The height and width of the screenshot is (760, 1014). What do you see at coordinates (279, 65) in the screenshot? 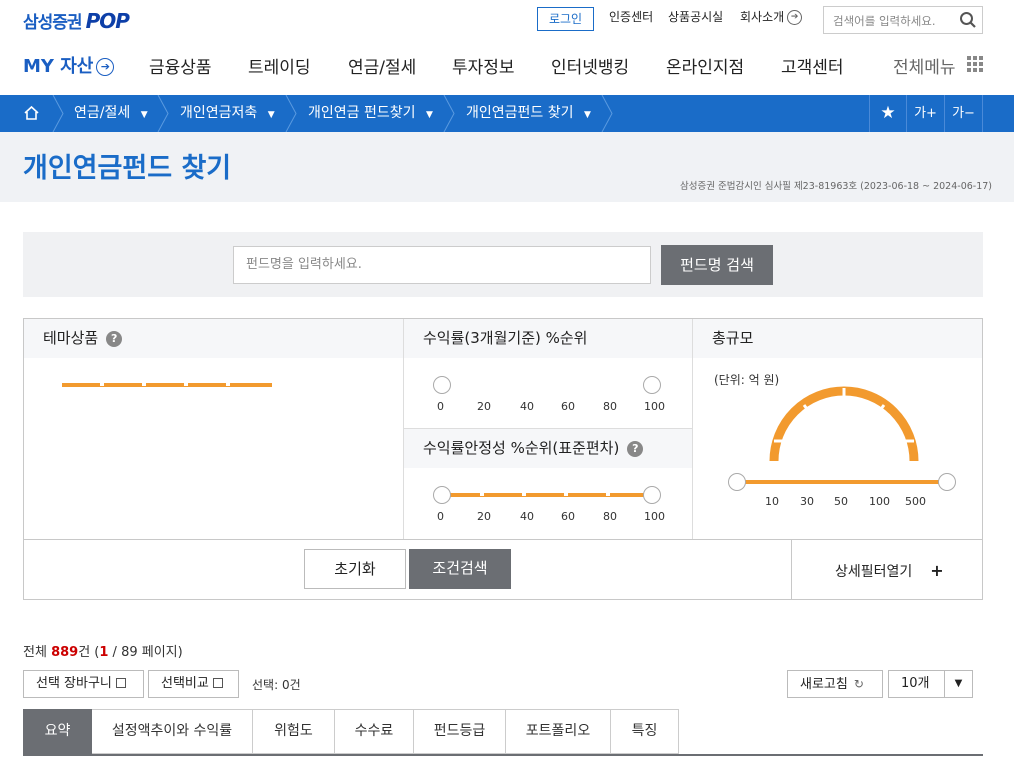
I see `gnb-trading: 트레이딩` at bounding box center [279, 65].